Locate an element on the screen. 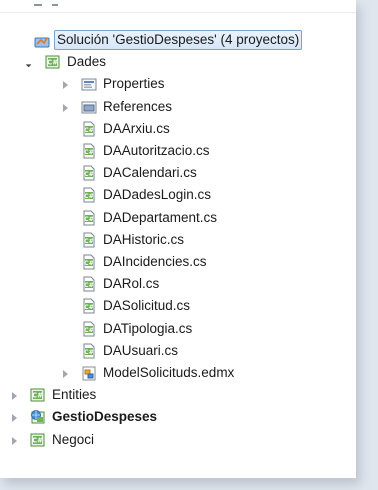 The image size is (378, 490). tree-node-cs-file: C# DAIncidencies.cs is located at coordinates (145, 262).